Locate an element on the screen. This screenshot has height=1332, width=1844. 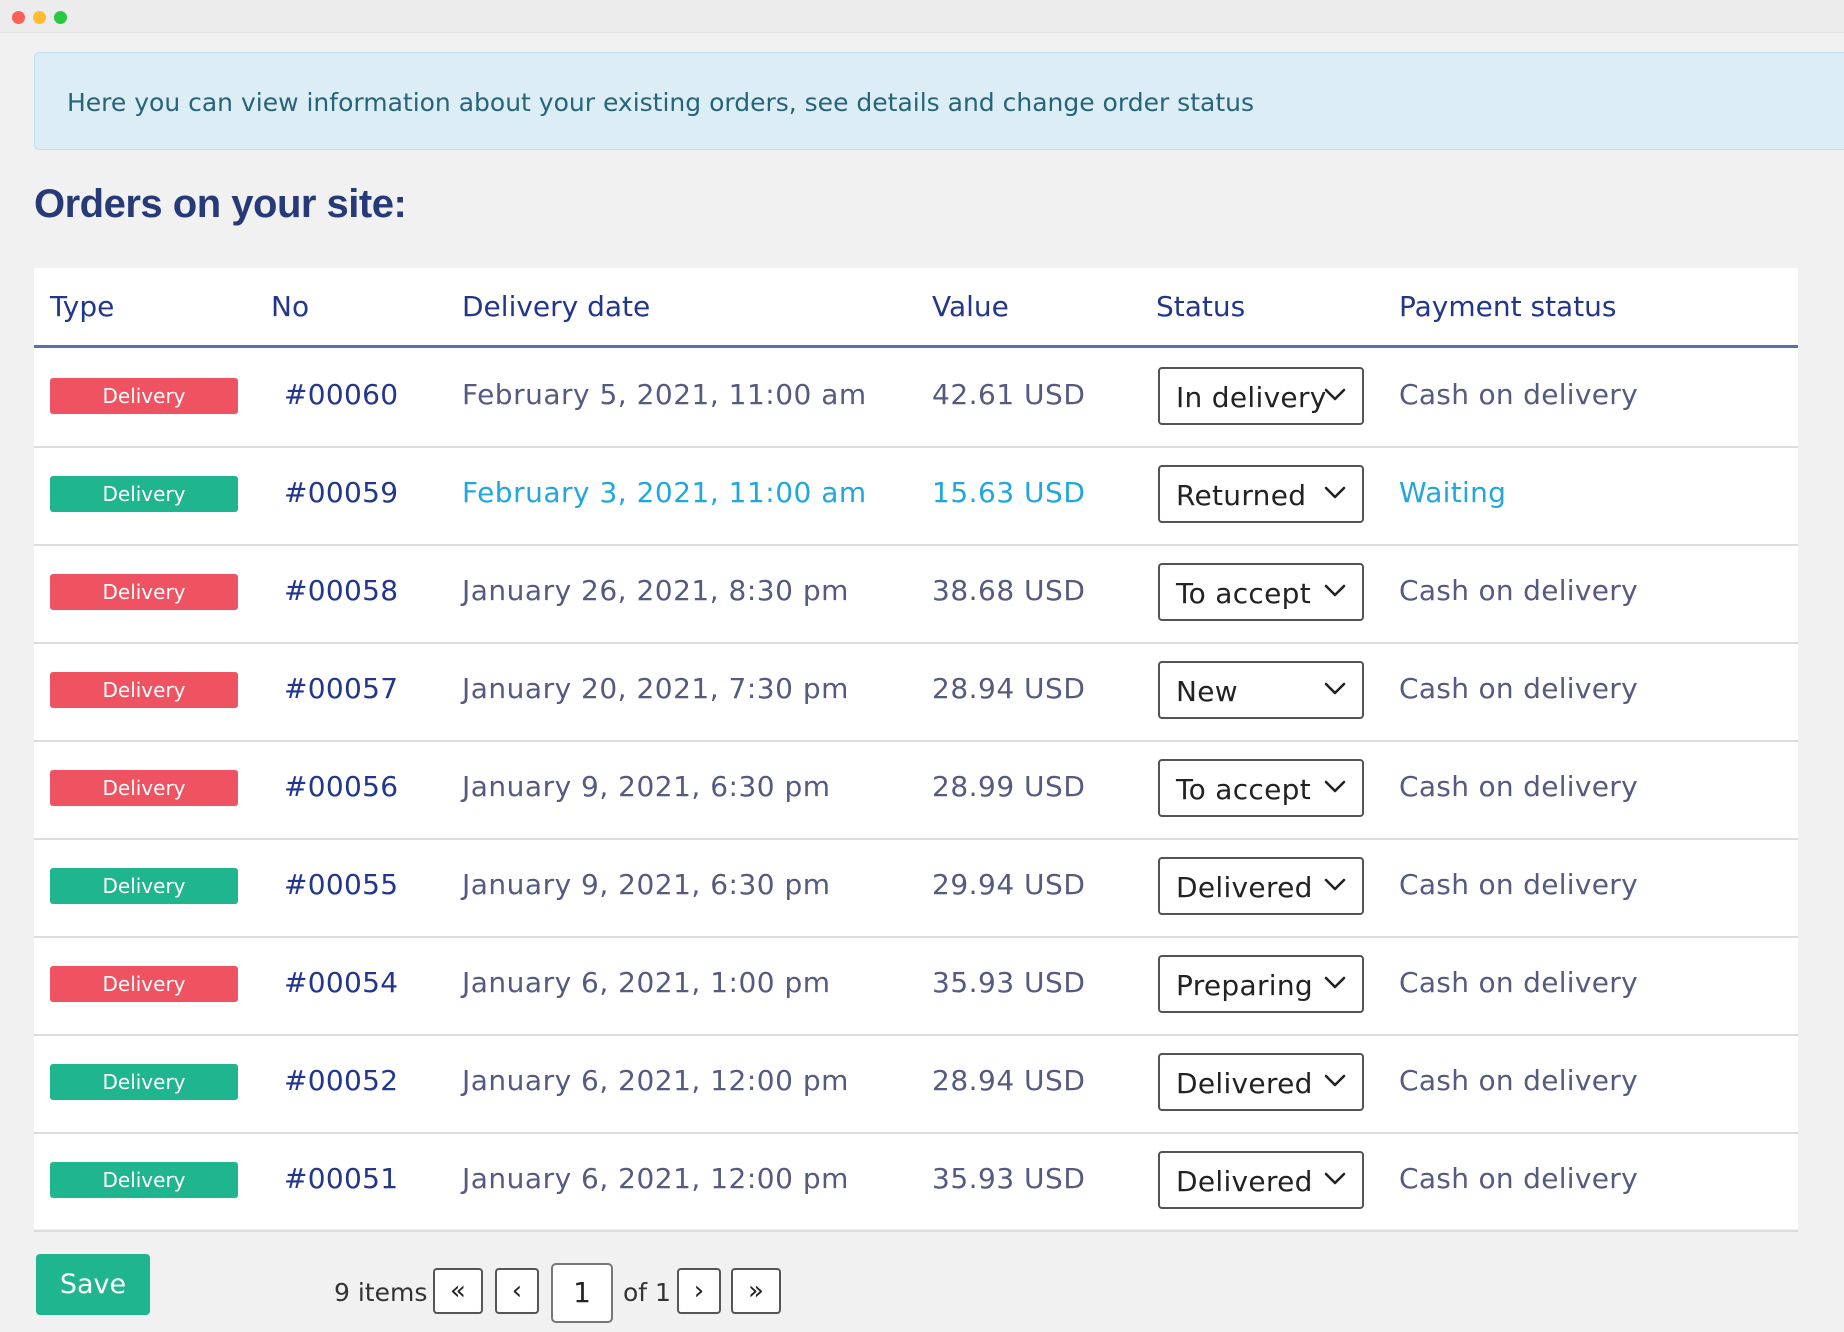
page-number-input: 1 is located at coordinates (582, 1293).